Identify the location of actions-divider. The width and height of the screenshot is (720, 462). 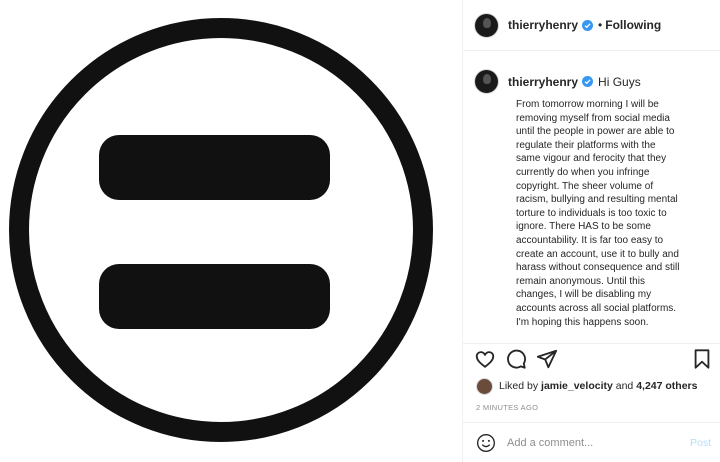
(591, 343).